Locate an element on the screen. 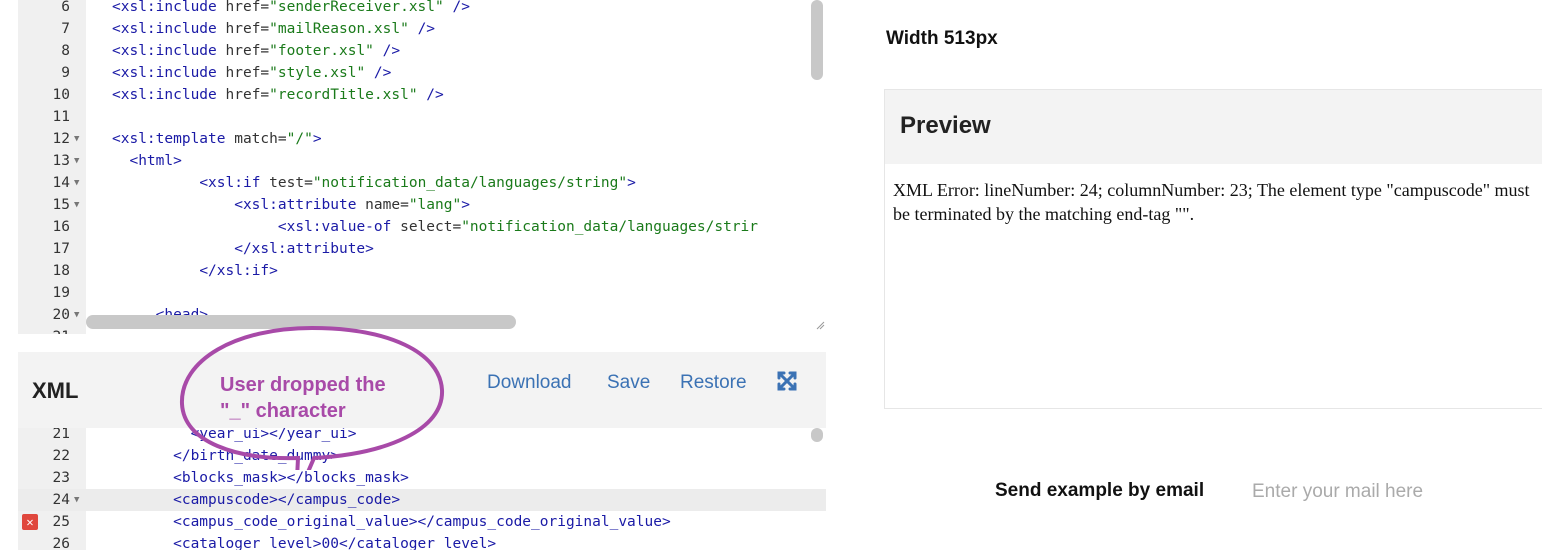 Image resolution: width=1542 pixels, height=550 pixels. line-number: 12 is located at coordinates (61, 139).